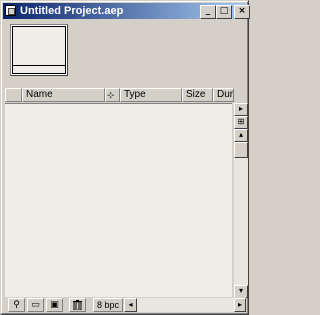  I want to click on maximize-icon: □, so click(224, 11).